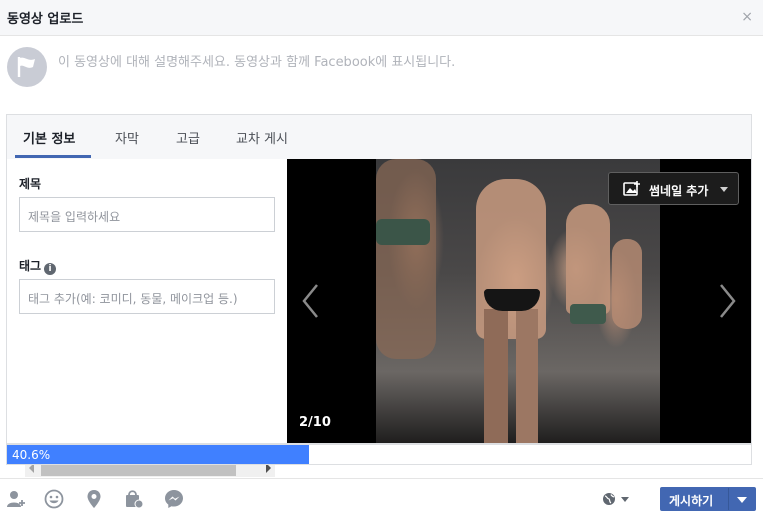 This screenshot has height=518, width=763. I want to click on tag-friends-icon, so click(16, 499).